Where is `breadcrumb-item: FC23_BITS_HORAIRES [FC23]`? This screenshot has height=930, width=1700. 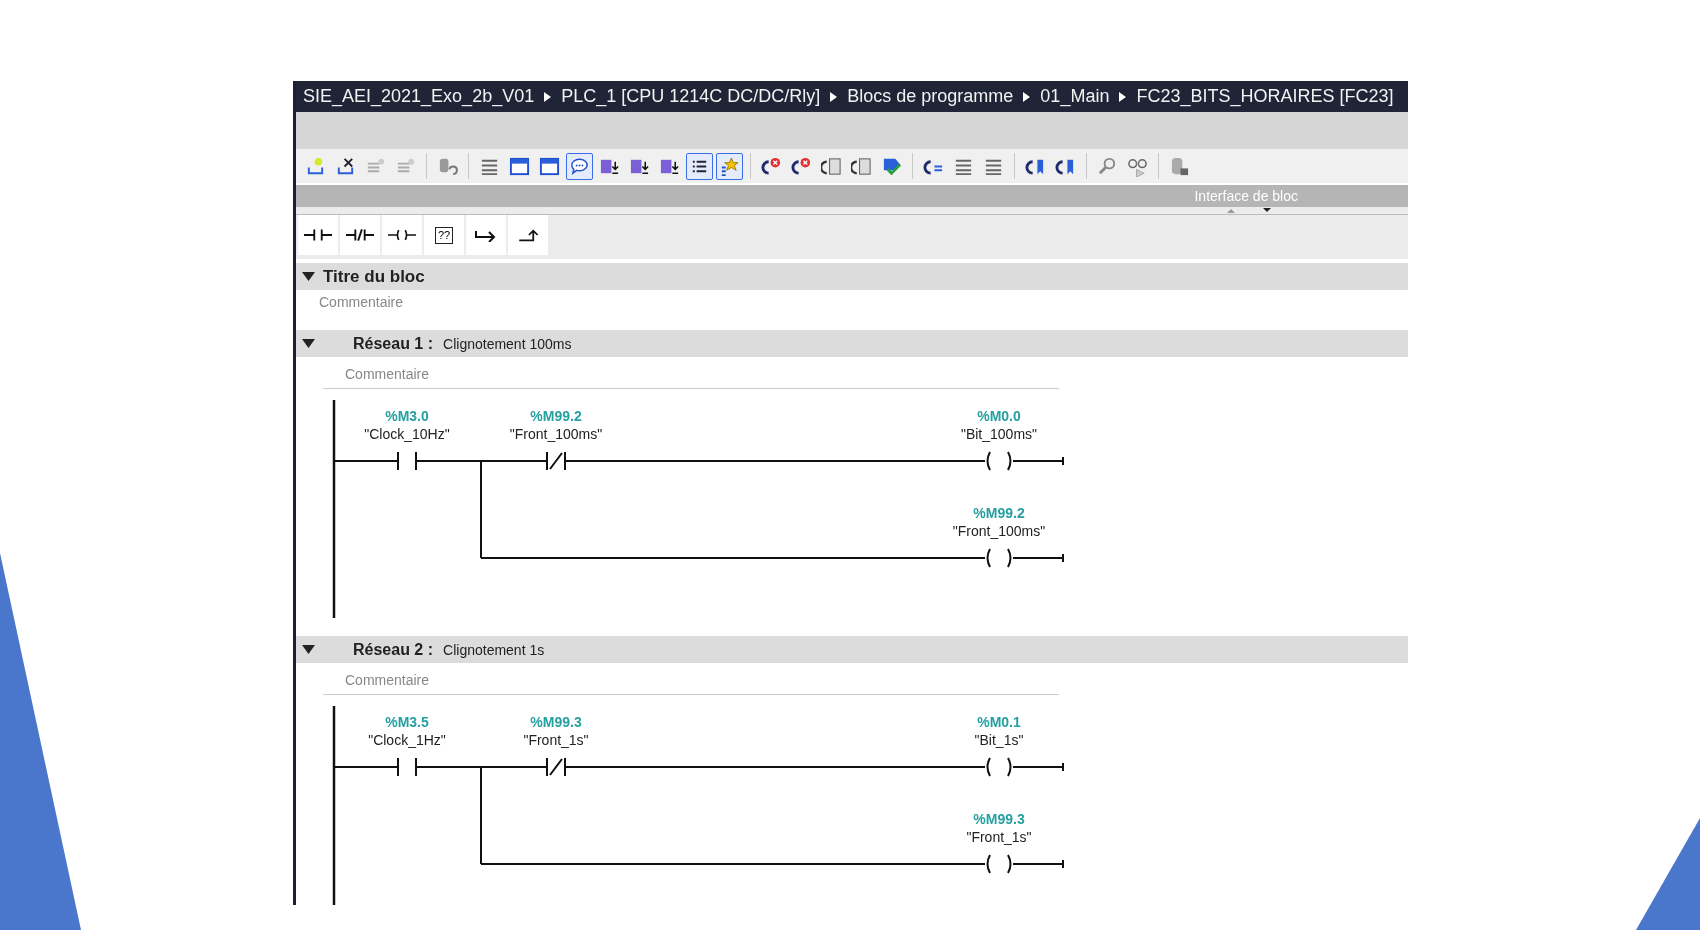 breadcrumb-item: FC23_BITS_HORAIRES [FC23] is located at coordinates (1265, 96).